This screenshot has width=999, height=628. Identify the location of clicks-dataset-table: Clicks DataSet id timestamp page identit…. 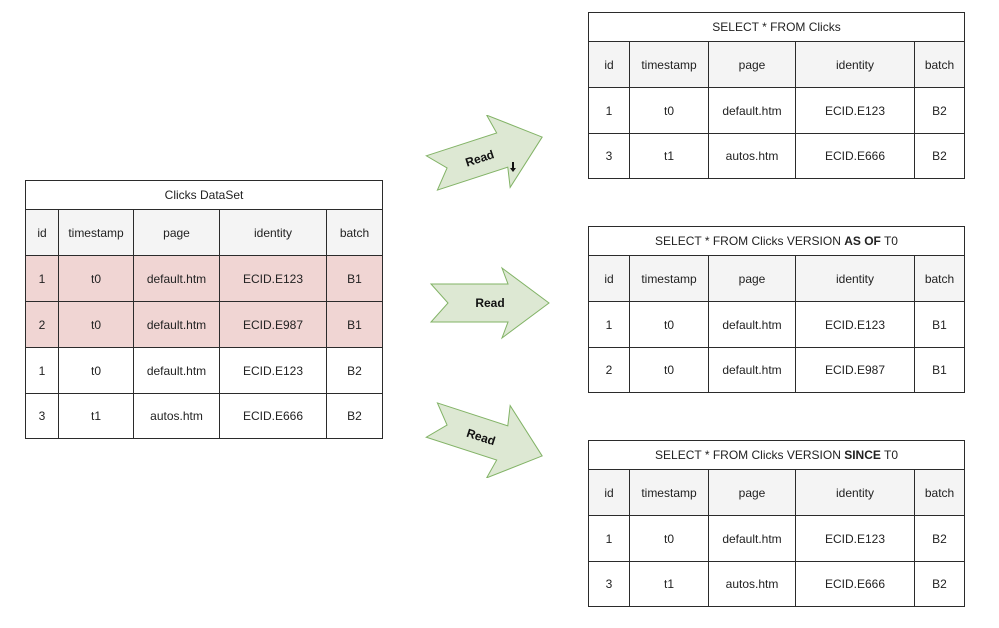
(204, 309).